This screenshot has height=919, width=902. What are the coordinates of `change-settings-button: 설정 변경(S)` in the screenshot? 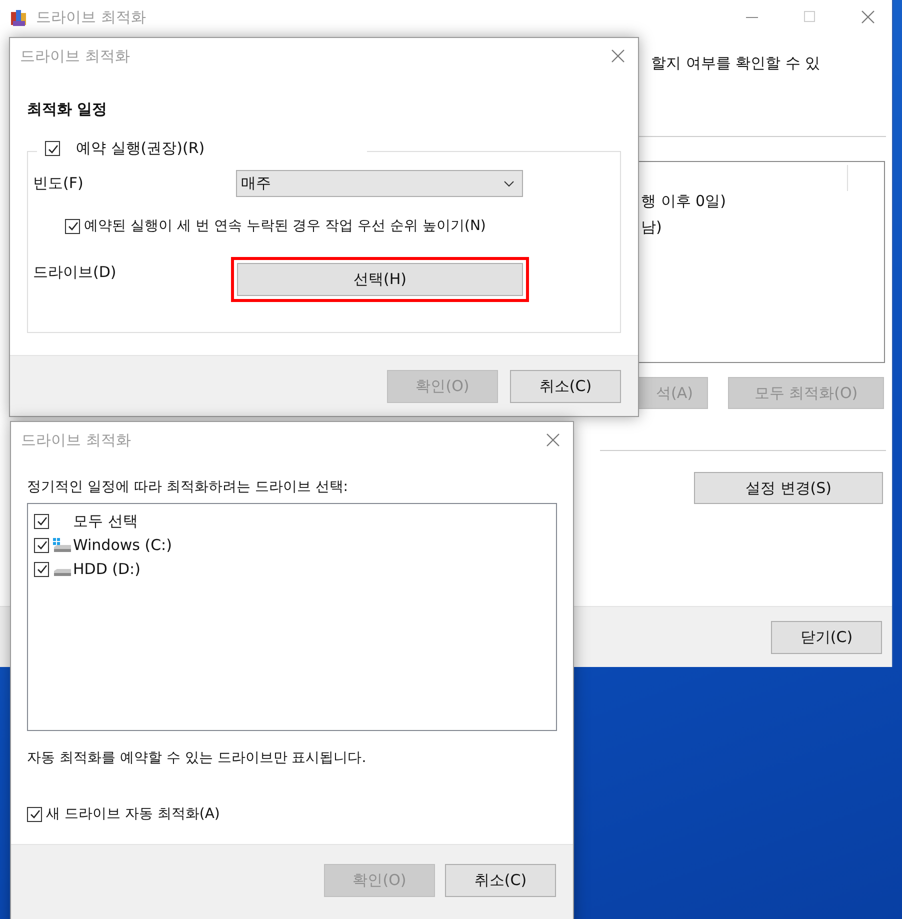 It's located at (788, 488).